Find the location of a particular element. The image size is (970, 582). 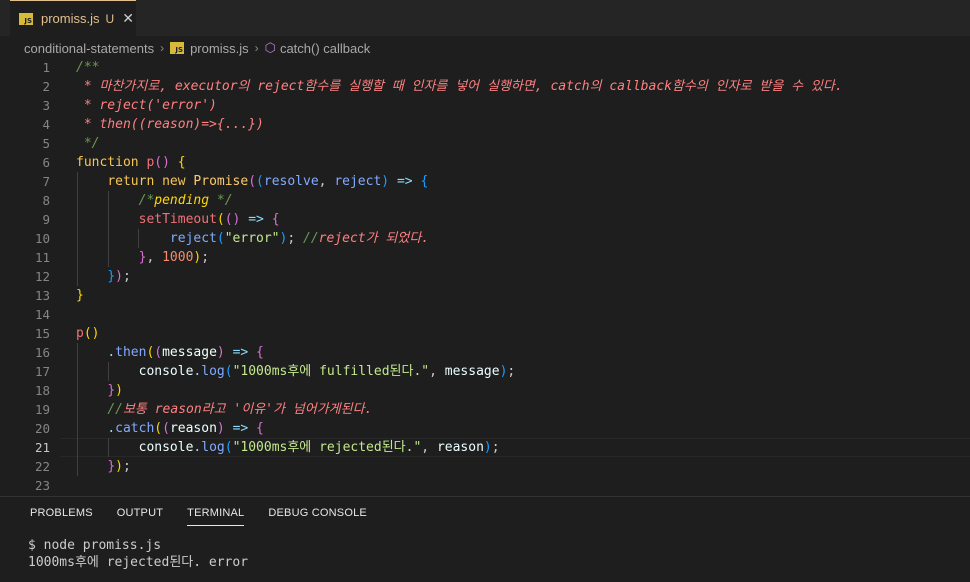

breadcrumb-file: promiss.js is located at coordinates (219, 48).